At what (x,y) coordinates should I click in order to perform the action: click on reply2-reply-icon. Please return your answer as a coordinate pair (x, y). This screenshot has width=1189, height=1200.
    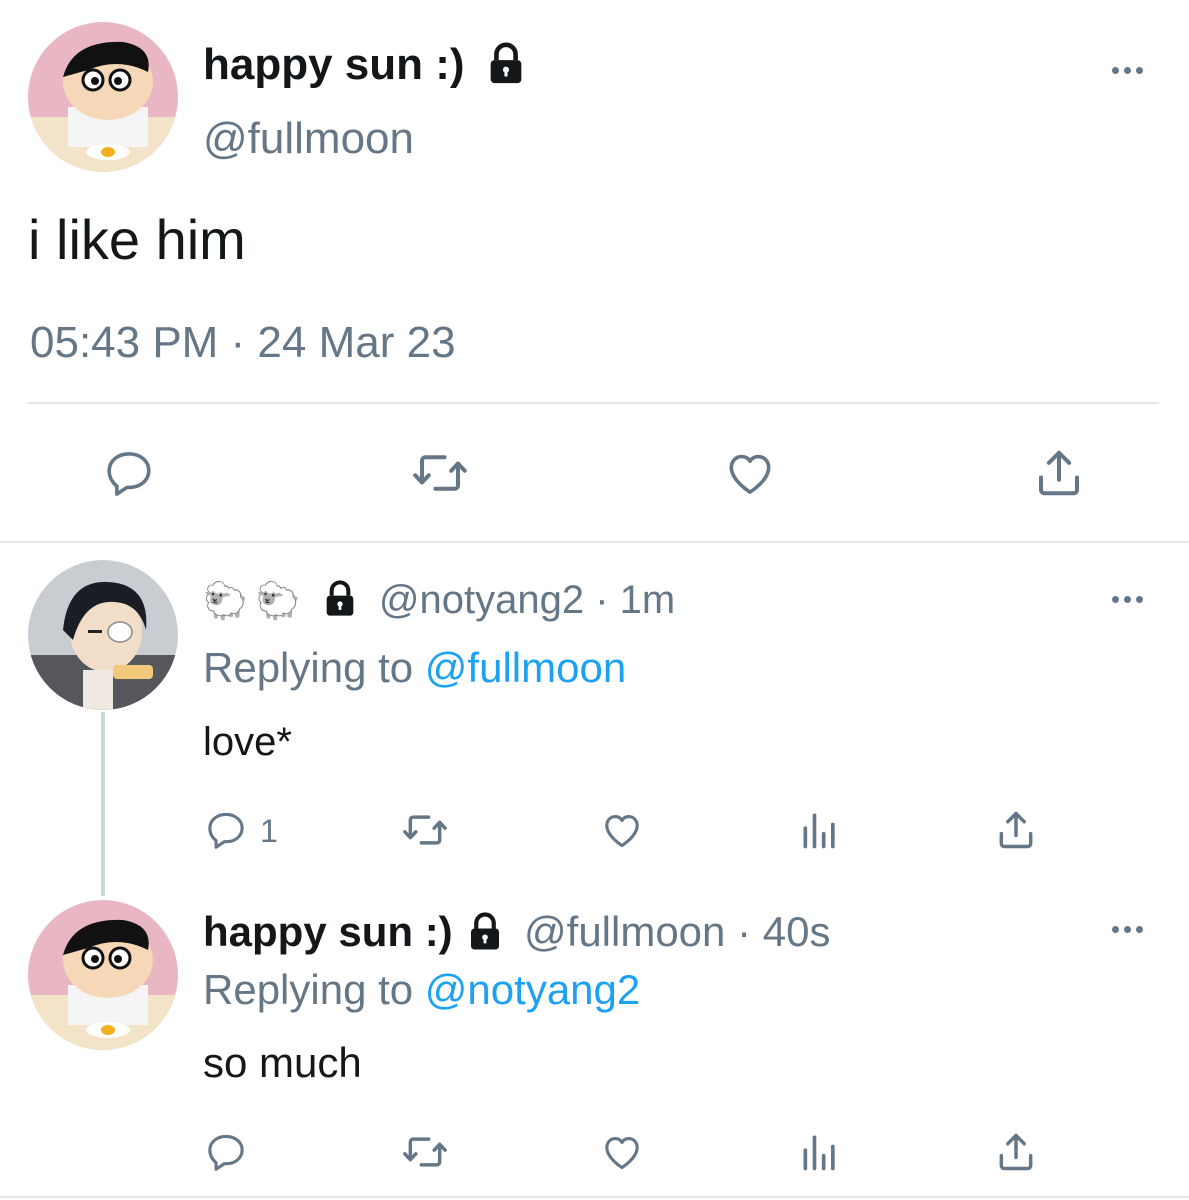
    Looking at the image, I should click on (226, 1152).